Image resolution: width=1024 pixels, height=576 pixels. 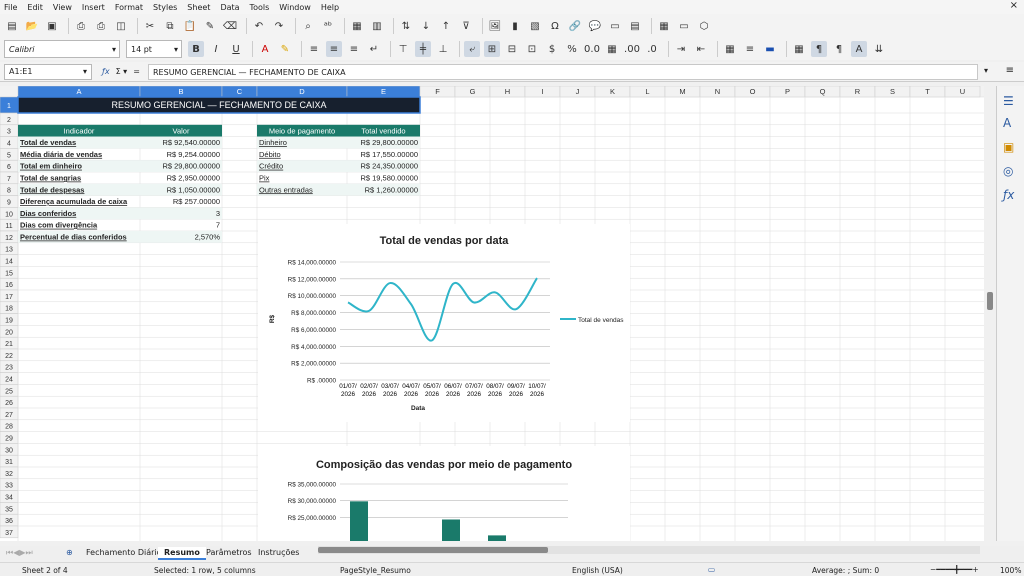 What do you see at coordinates (308, 26) in the screenshot?
I see `find-icon: ⌕` at bounding box center [308, 26].